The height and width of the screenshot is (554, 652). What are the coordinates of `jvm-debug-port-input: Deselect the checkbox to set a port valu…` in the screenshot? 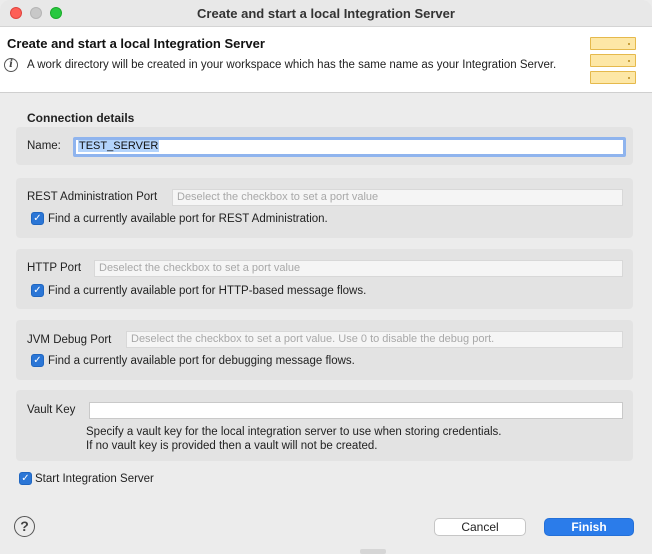 It's located at (374, 339).